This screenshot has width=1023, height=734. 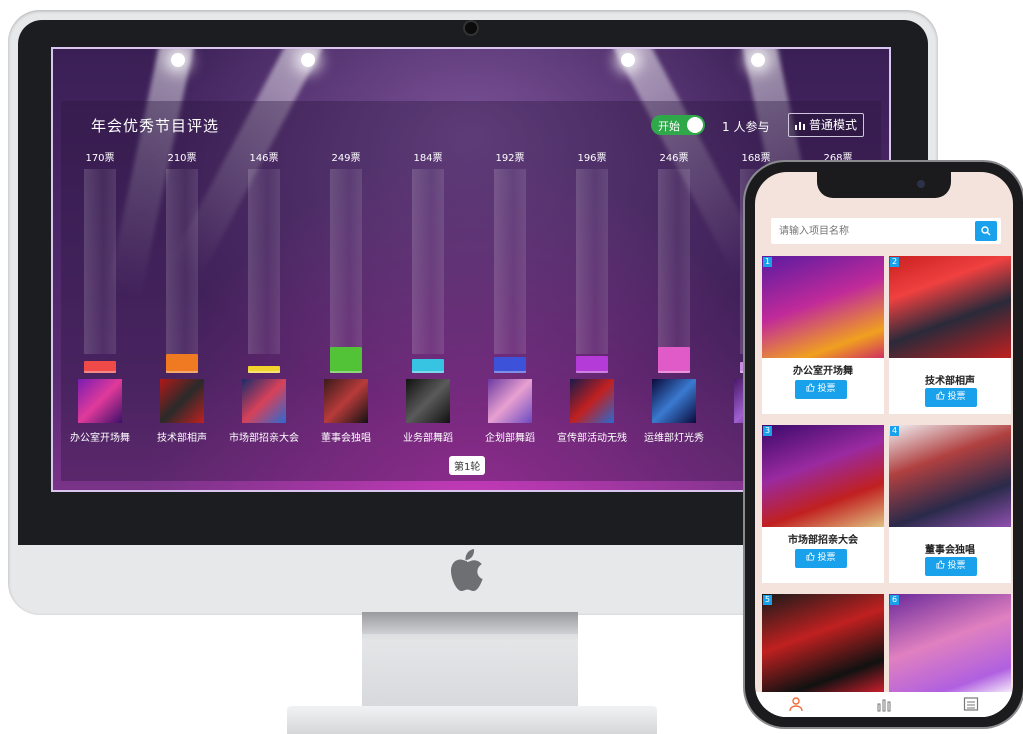 What do you see at coordinates (895, 600) in the screenshot?
I see `program-number-badge: 6` at bounding box center [895, 600].